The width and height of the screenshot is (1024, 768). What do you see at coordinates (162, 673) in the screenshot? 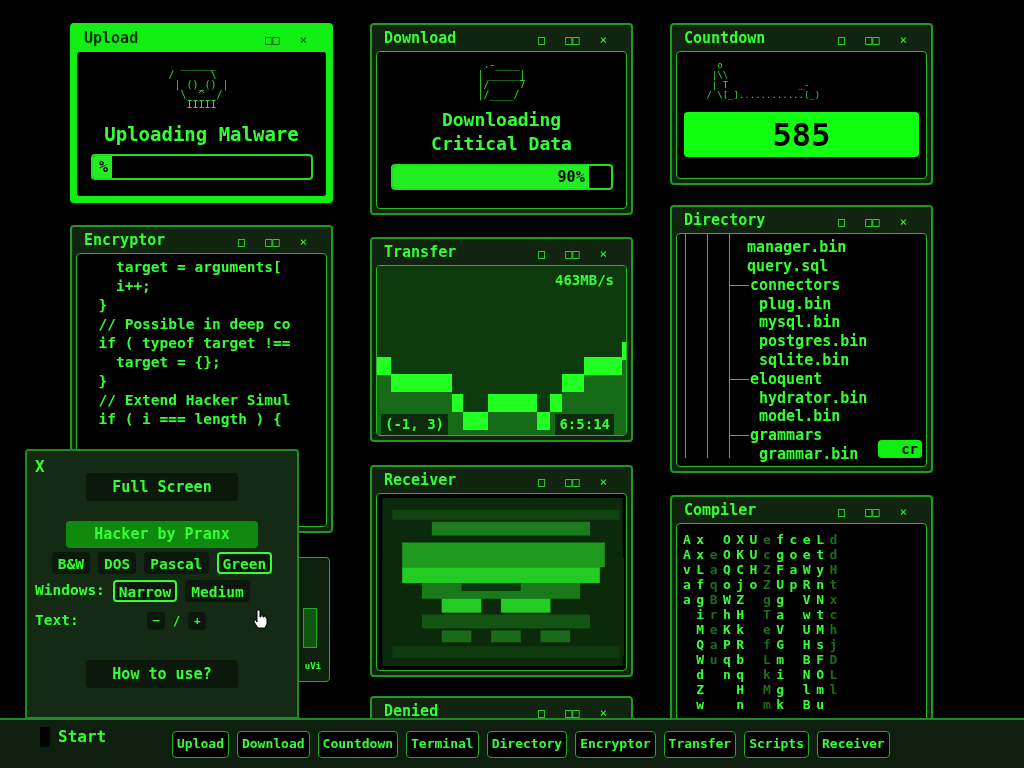
I see `help-button: How to use?` at bounding box center [162, 673].